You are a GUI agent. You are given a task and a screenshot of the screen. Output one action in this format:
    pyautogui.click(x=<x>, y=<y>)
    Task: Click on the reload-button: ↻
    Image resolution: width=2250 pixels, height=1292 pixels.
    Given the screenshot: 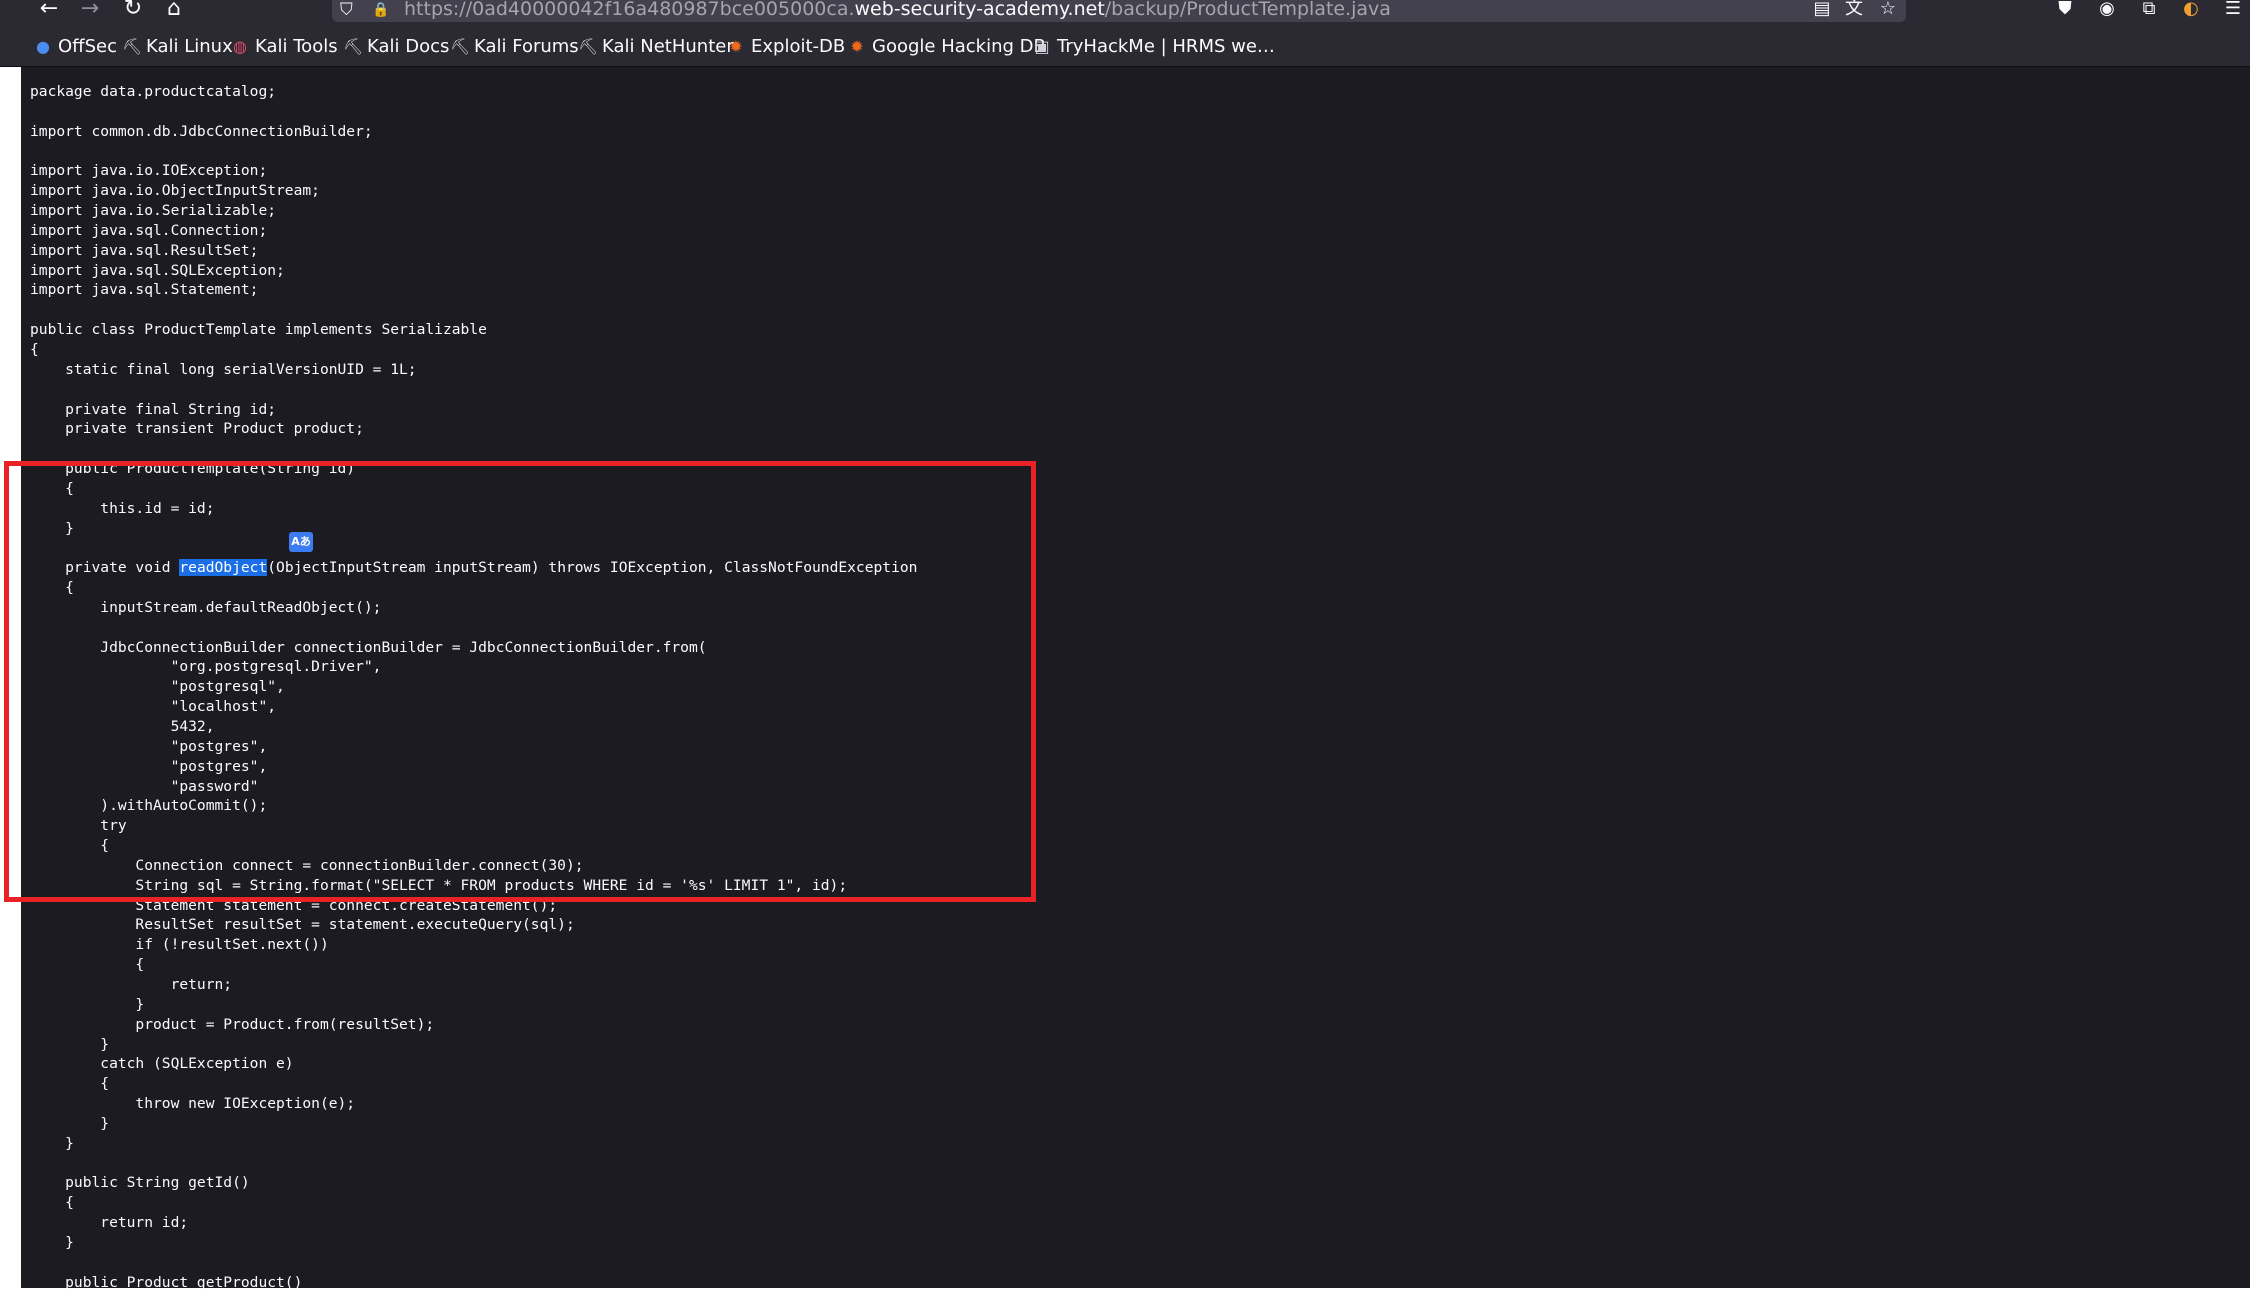 What is the action you would take?
    pyautogui.click(x=133, y=10)
    